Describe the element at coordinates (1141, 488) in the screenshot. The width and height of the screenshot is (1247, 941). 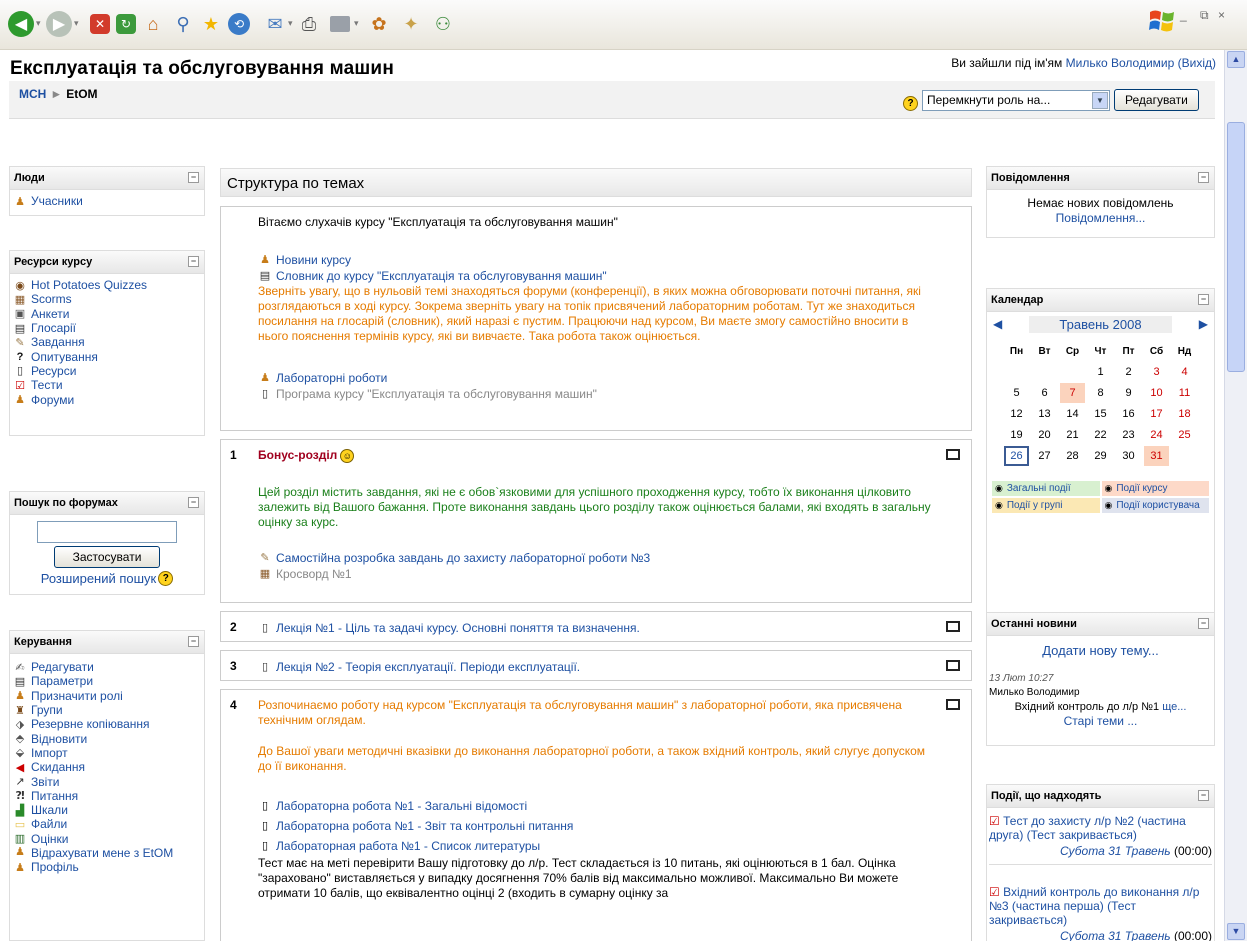
I see `legend-course-link: Події курсу` at that location.